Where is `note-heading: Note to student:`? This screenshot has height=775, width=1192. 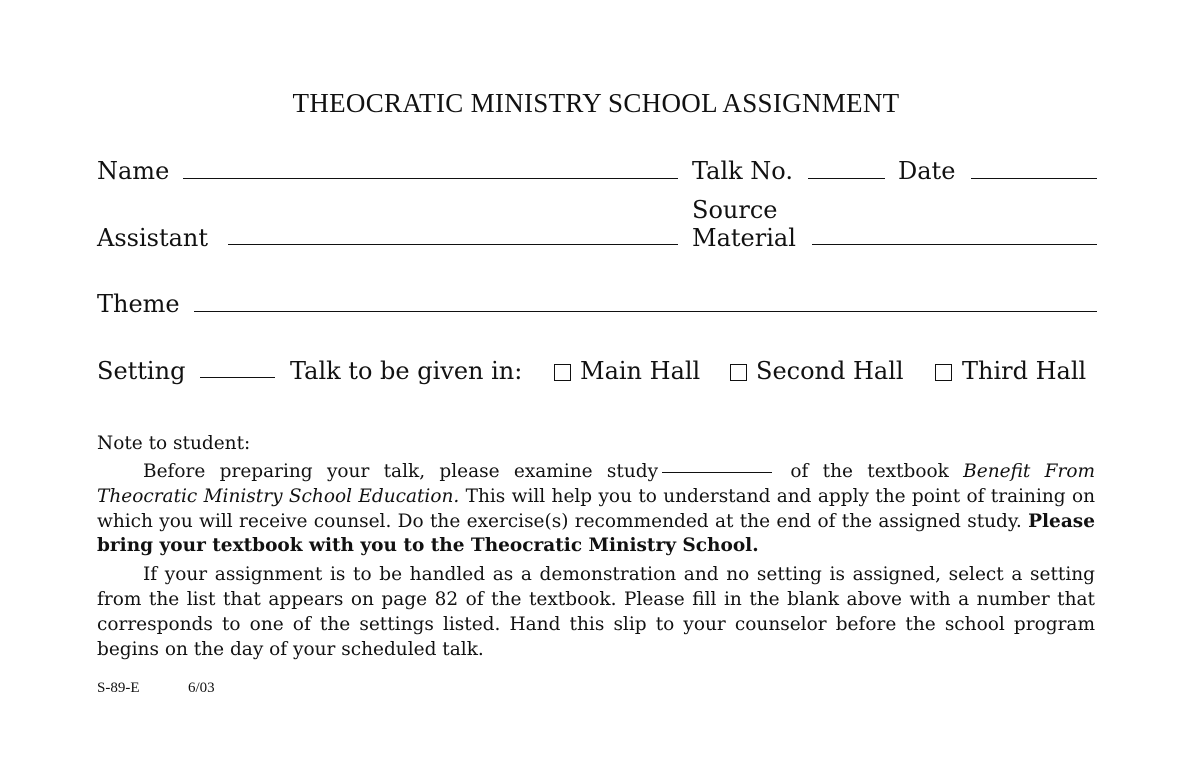
note-heading: Note to student: is located at coordinates (174, 443).